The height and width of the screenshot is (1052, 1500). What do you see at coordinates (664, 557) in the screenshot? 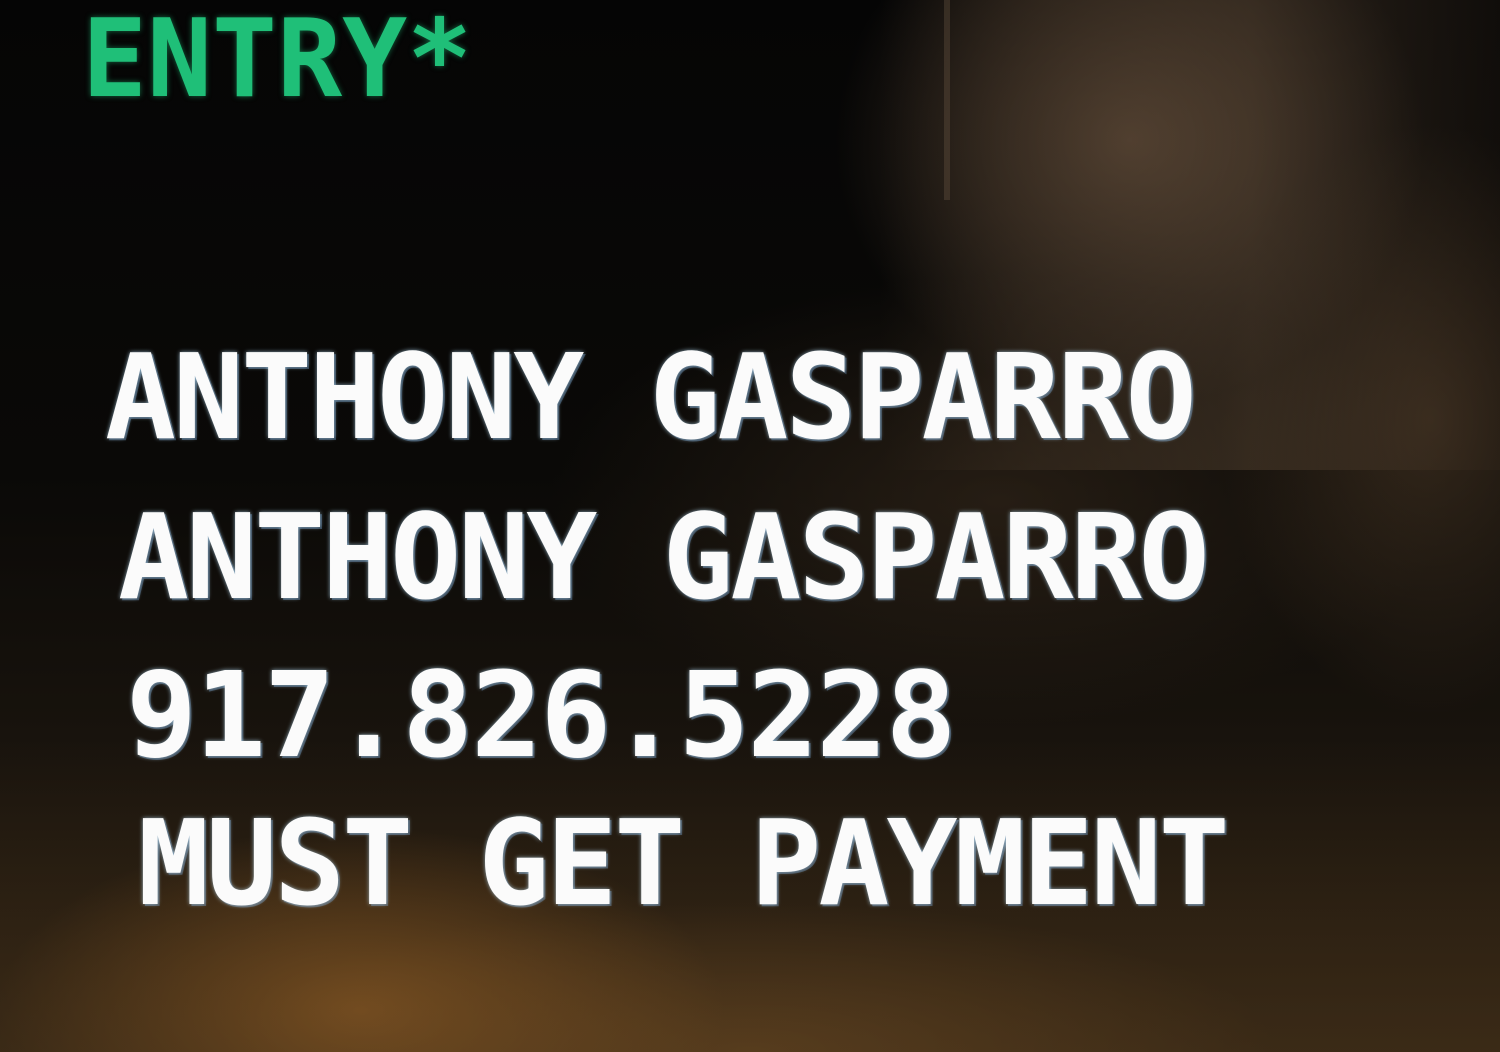
I see `caller-name-line-2: ANTHONY GASPARRO` at bounding box center [664, 557].